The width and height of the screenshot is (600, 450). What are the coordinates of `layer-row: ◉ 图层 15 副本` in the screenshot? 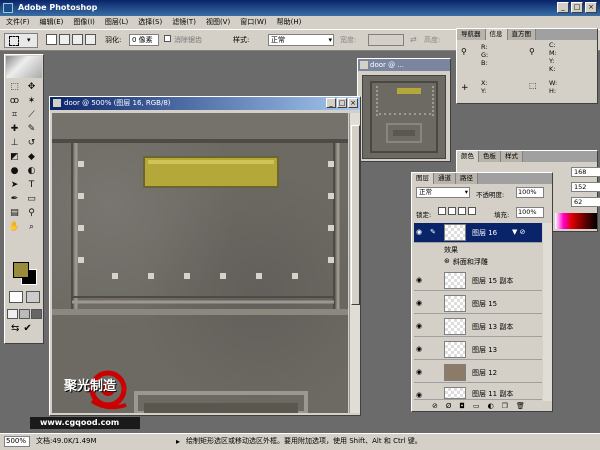 It's located at (478, 281).